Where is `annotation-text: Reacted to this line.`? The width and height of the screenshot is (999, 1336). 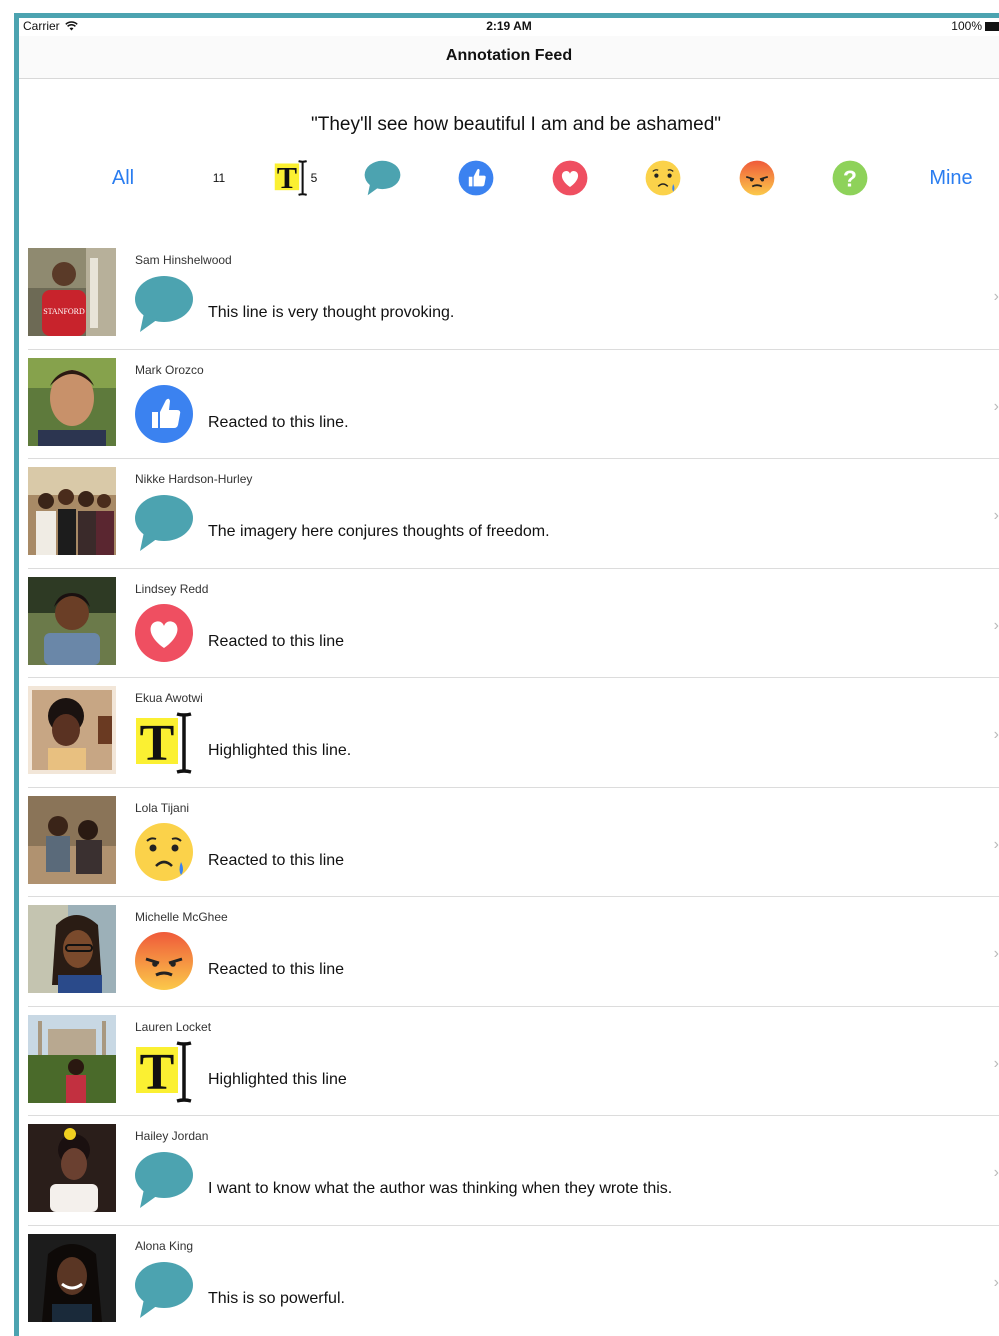 annotation-text: Reacted to this line. is located at coordinates (278, 422).